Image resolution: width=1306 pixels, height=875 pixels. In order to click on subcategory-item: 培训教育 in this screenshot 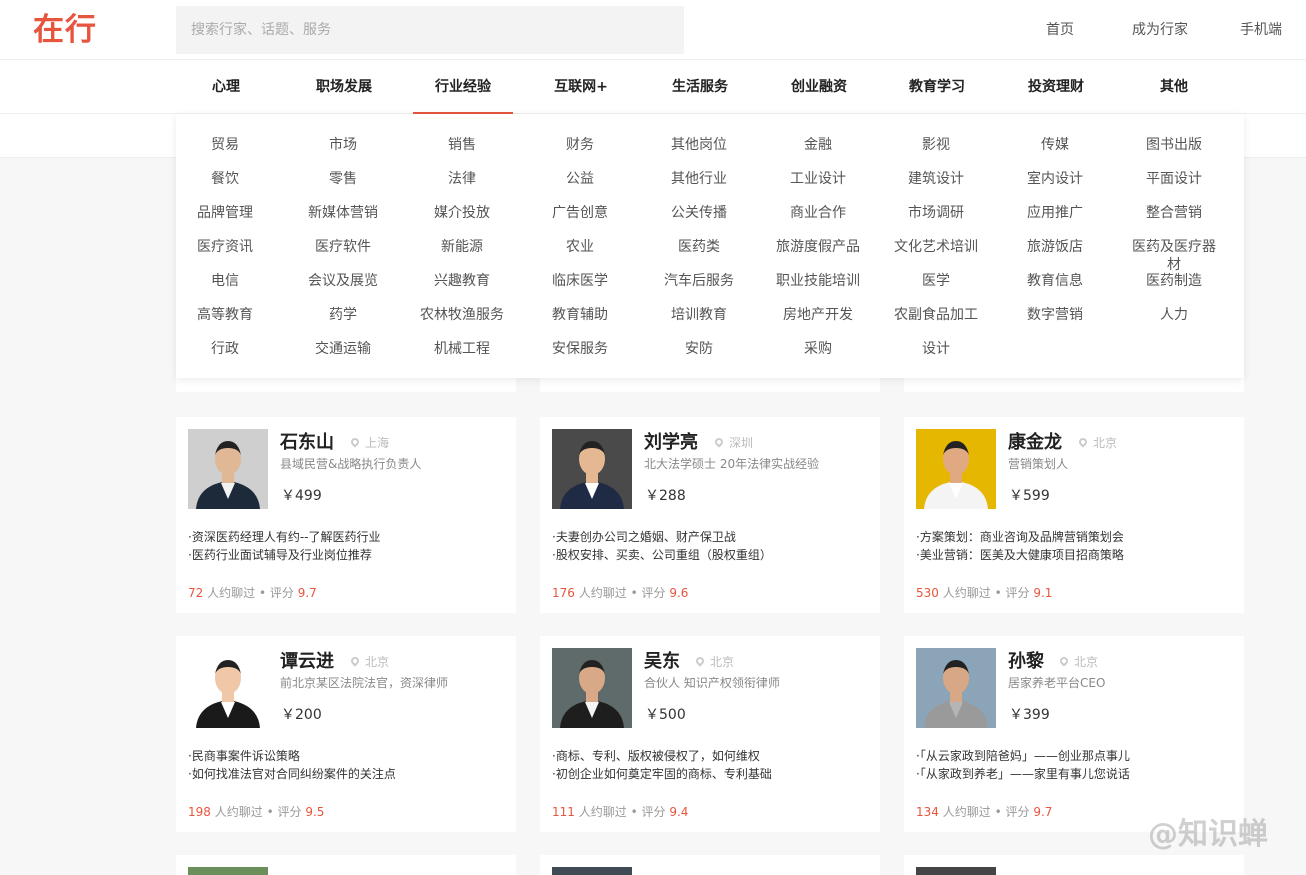, I will do `click(699, 315)`.